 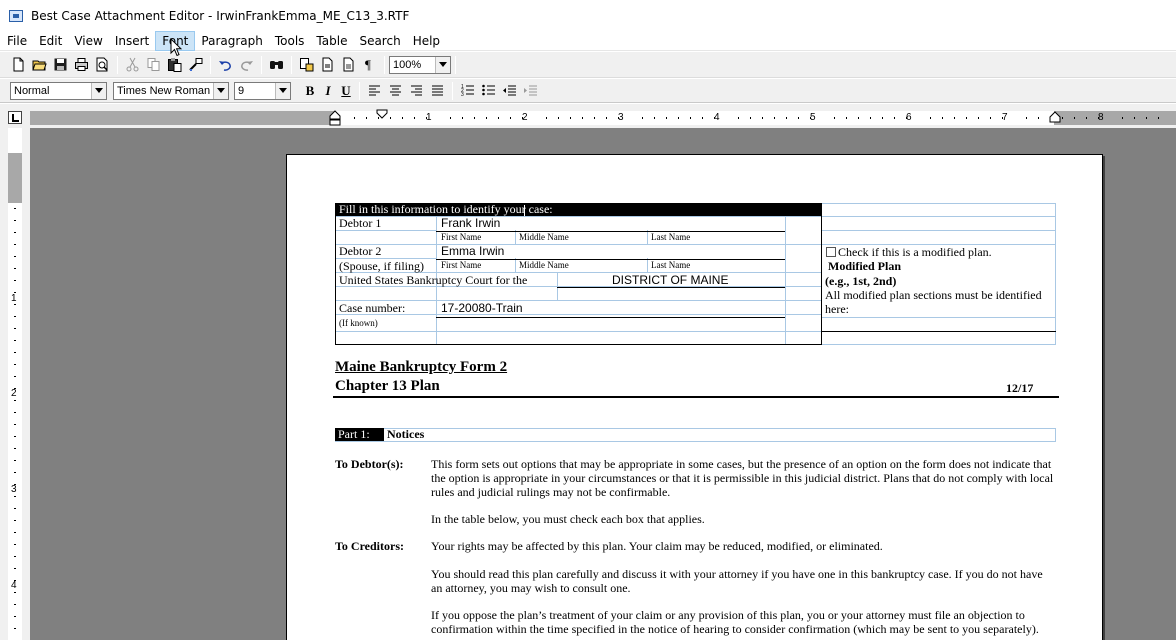 I want to click on left-indent-marker-icon, so click(x=335, y=119).